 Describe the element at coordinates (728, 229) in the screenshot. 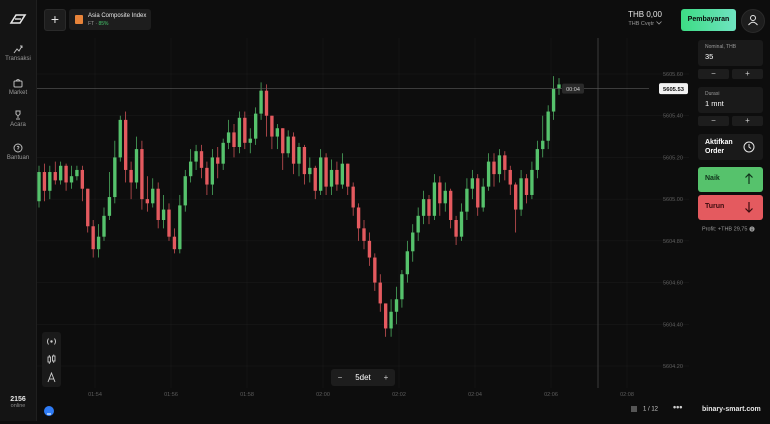

I see `profit-info: Profit: +THB 29,75` at that location.